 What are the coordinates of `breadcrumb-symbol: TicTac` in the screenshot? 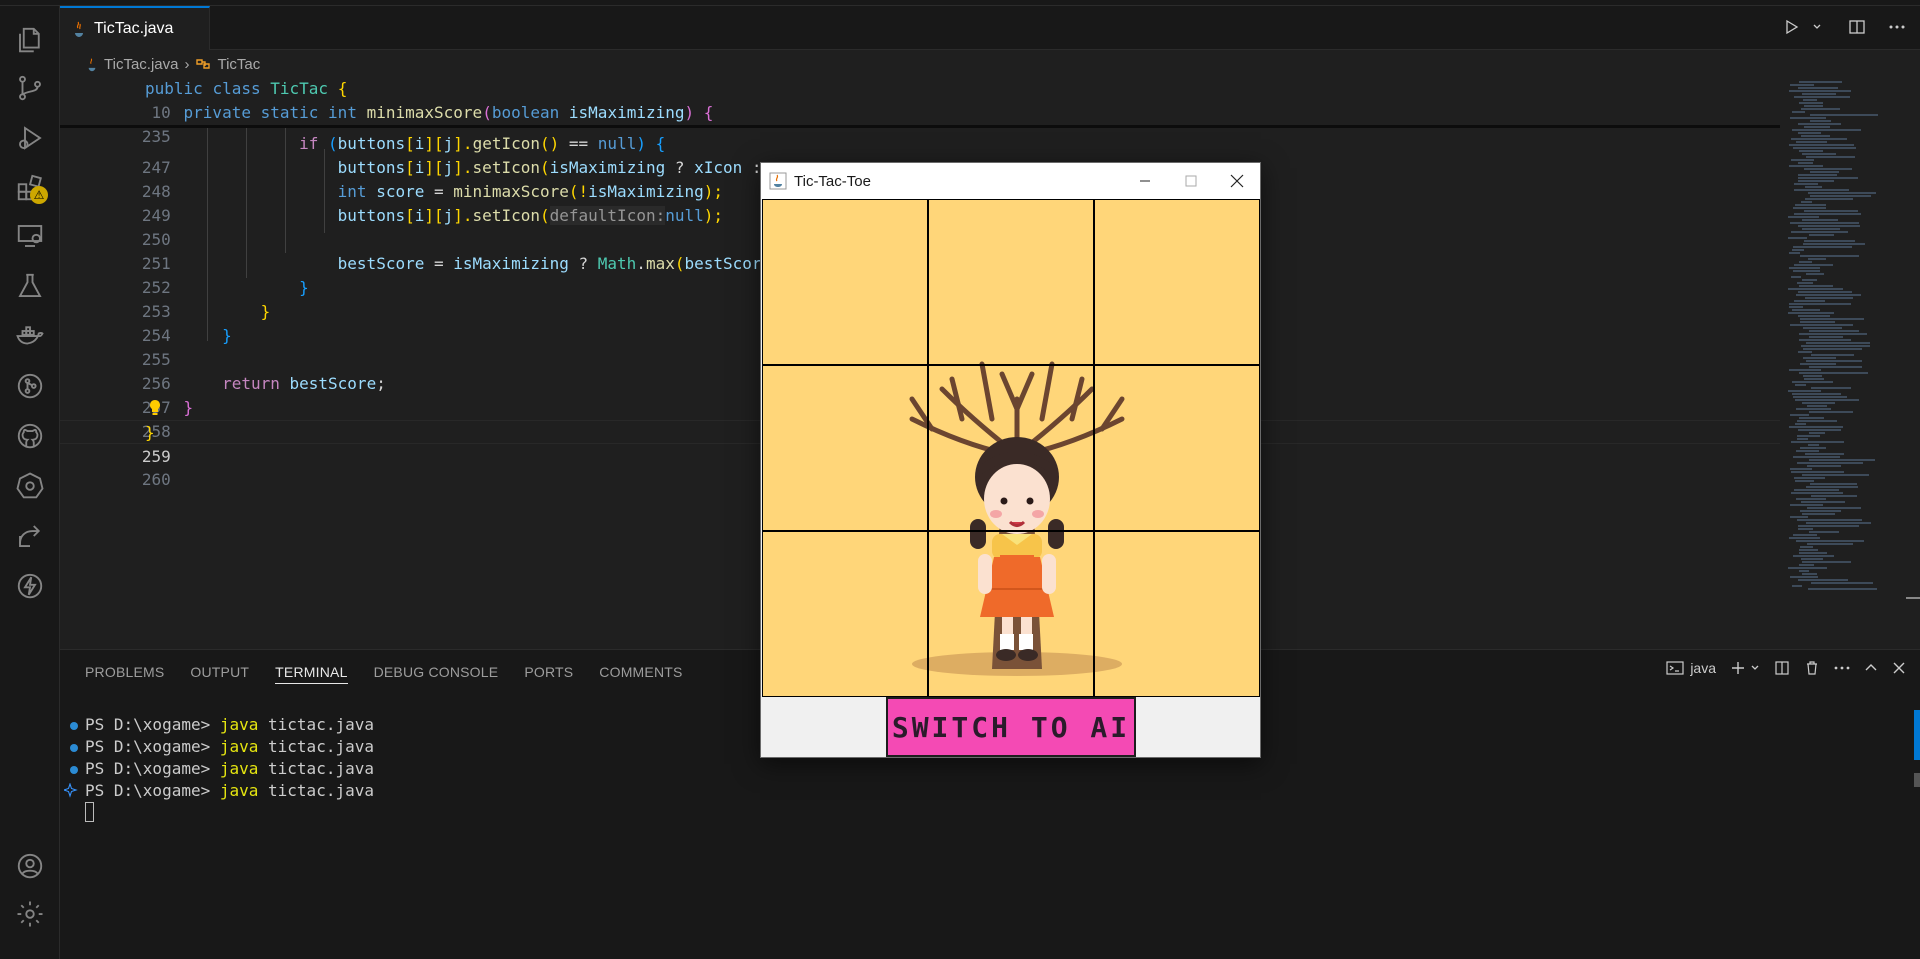 It's located at (238, 64).